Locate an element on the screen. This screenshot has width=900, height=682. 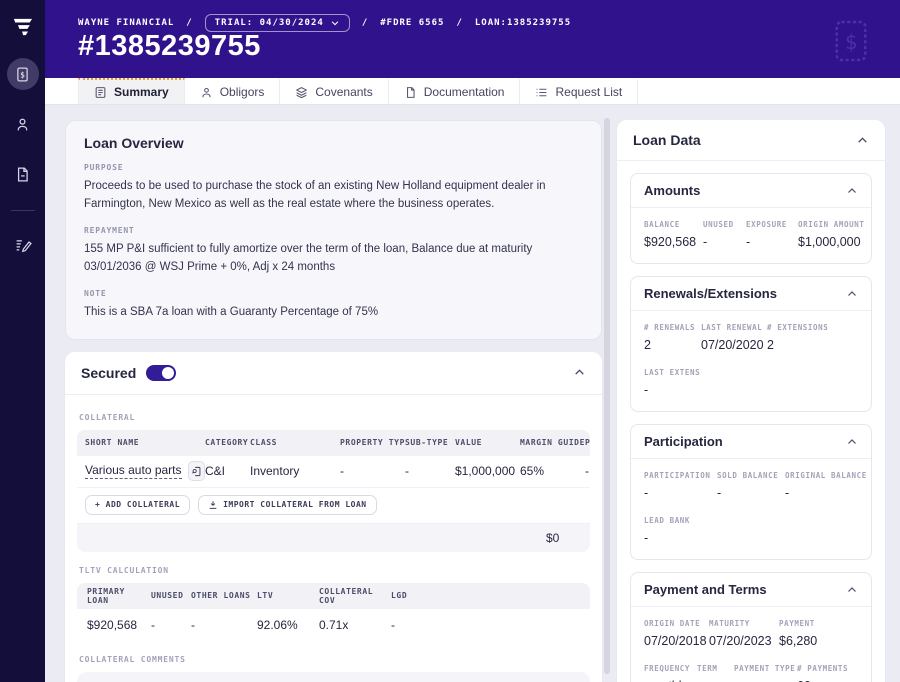
field: UNUSED - is located at coordinates (718, 234).